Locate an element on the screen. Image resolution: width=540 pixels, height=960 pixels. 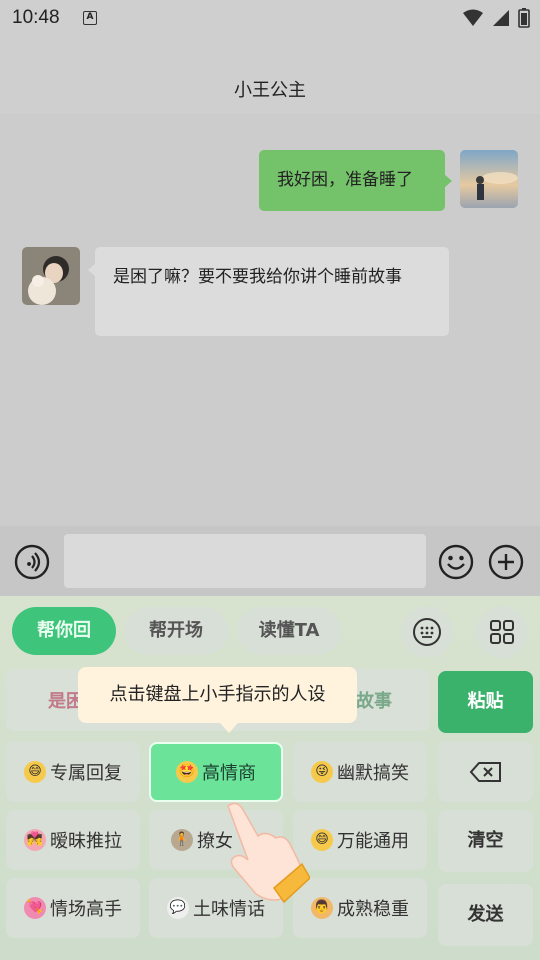
pointing-hand-icon is located at coordinates (268, 853).